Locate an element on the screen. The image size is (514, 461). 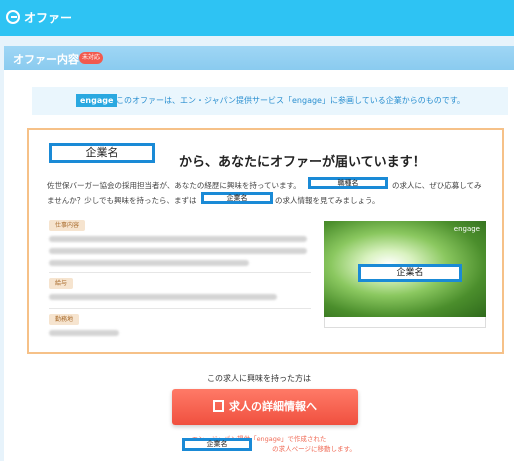
offer-section-header: オファー内容 未対応 is located at coordinates (259, 58).